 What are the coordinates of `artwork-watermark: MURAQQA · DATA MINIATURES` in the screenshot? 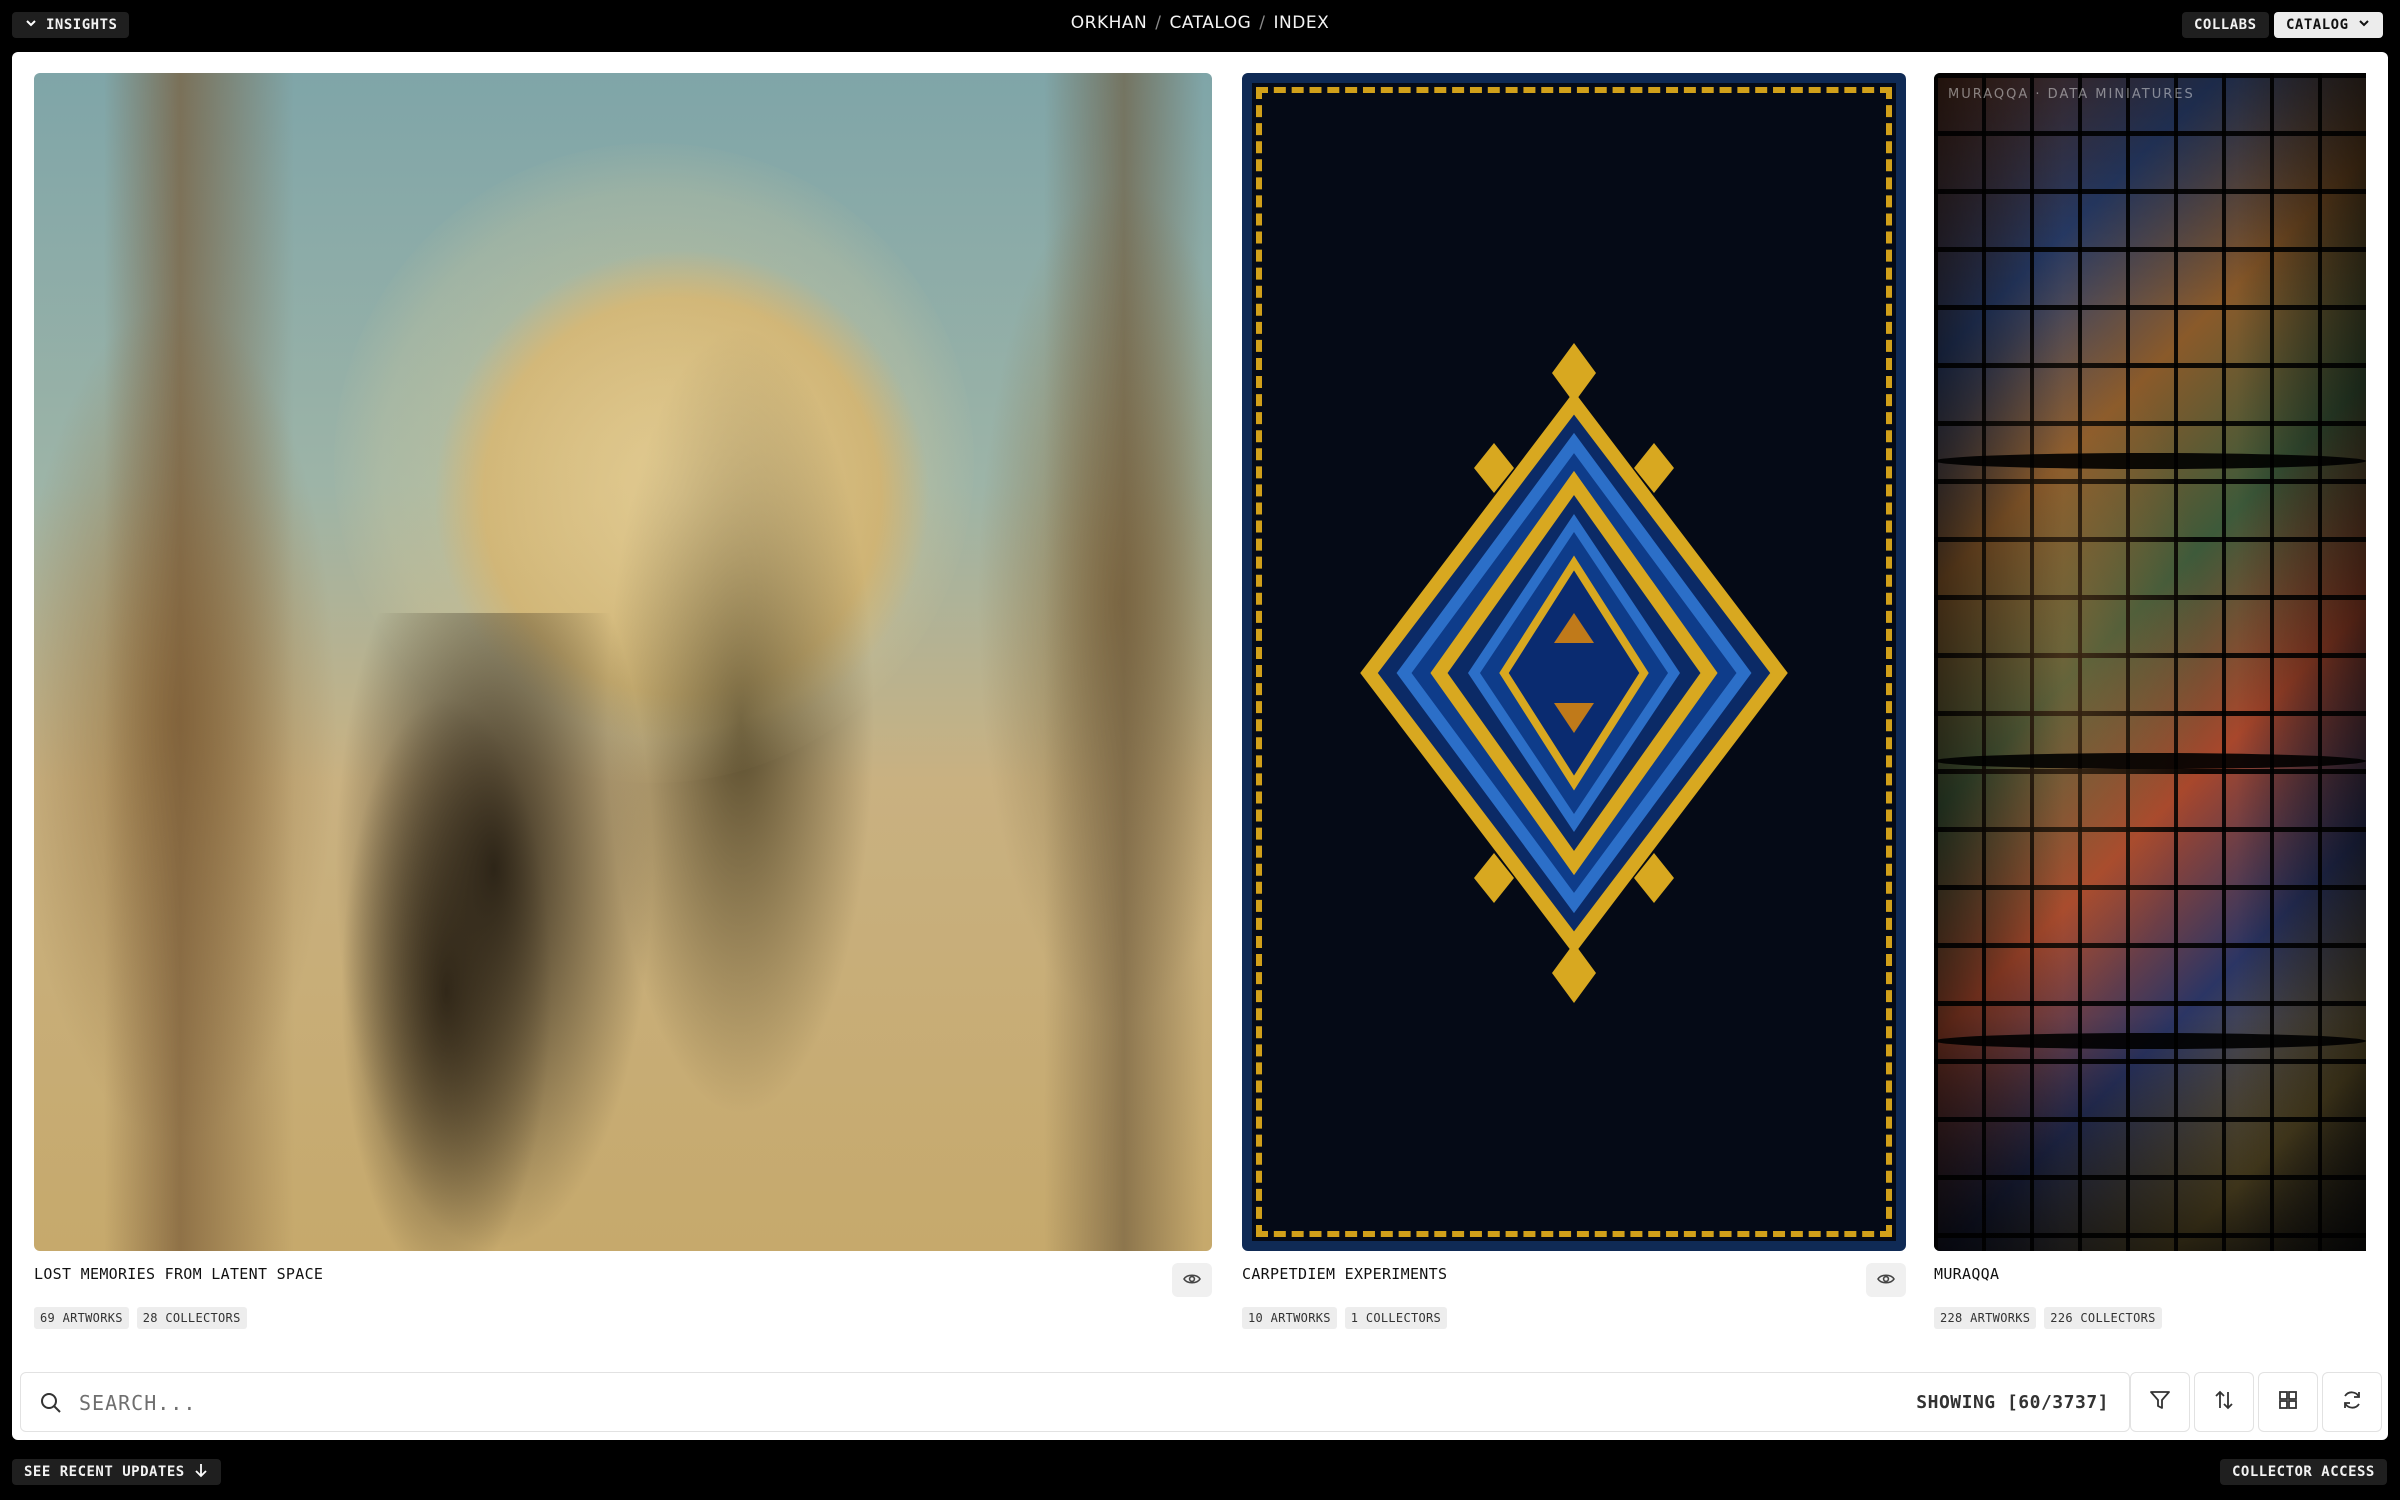 It's located at (2071, 94).